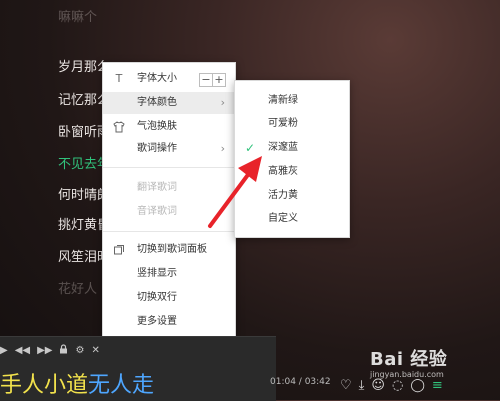 Image resolution: width=500 pixels, height=401 pixels. Describe the element at coordinates (119, 127) in the screenshot. I see `shirt-icon` at that location.